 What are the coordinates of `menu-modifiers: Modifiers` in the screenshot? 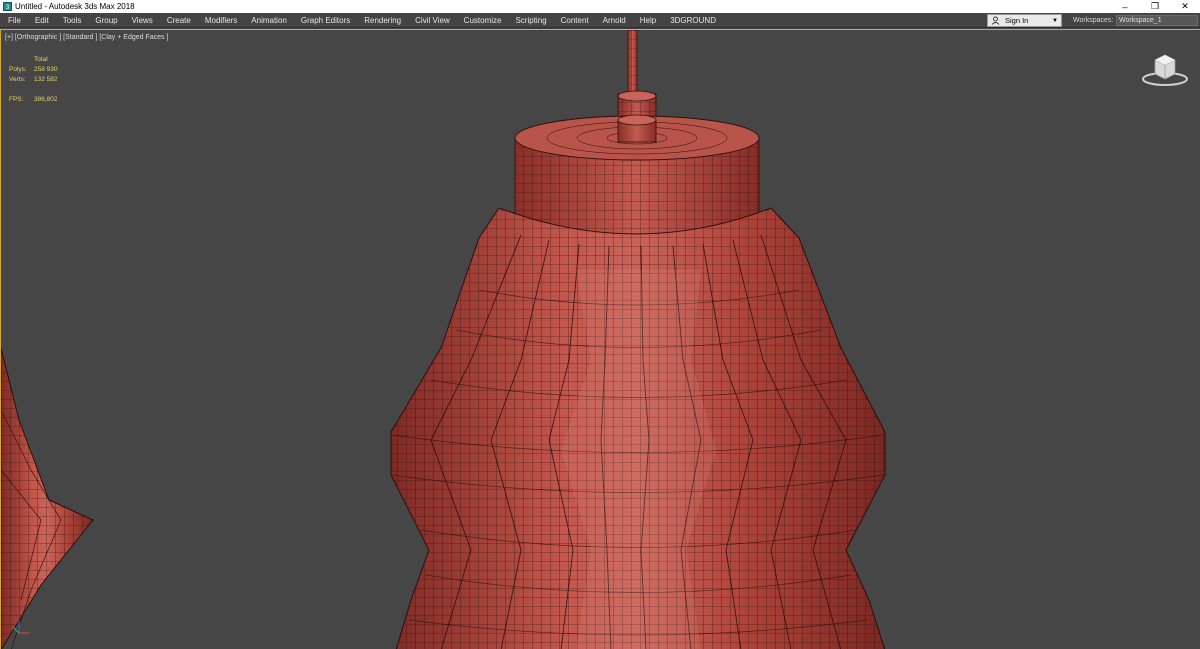 It's located at (221, 20).